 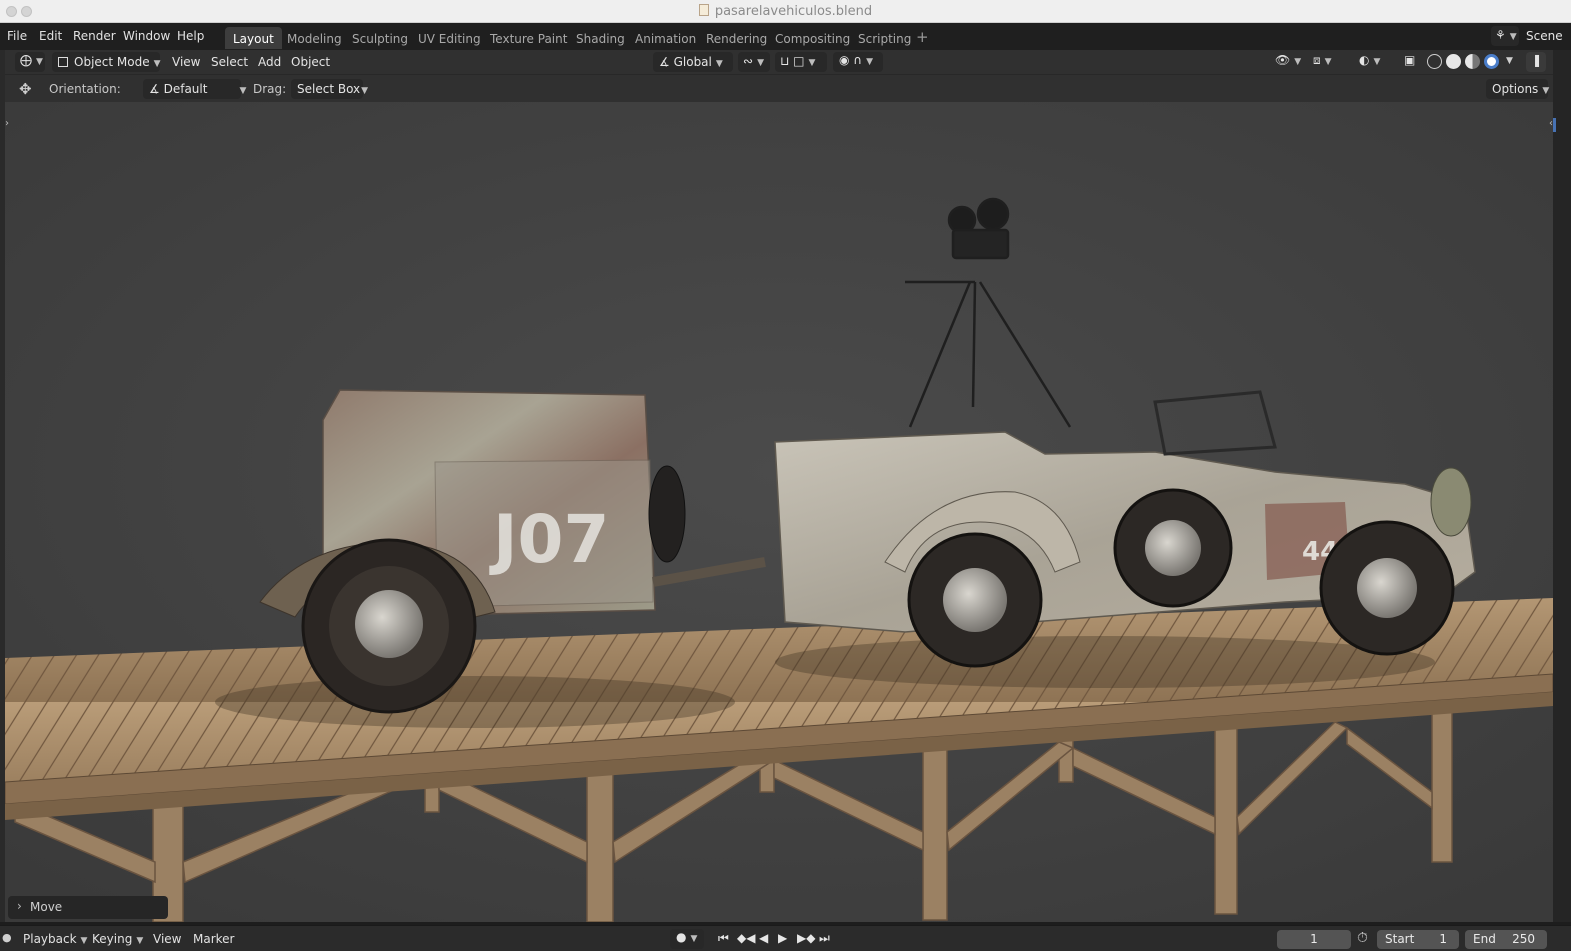 I want to click on tab-layout: Layout, so click(x=253, y=38).